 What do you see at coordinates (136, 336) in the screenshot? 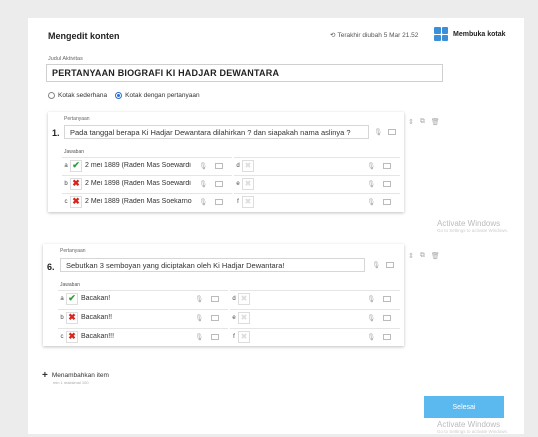
I see `answer-input: Bacakan!!!` at bounding box center [136, 336].